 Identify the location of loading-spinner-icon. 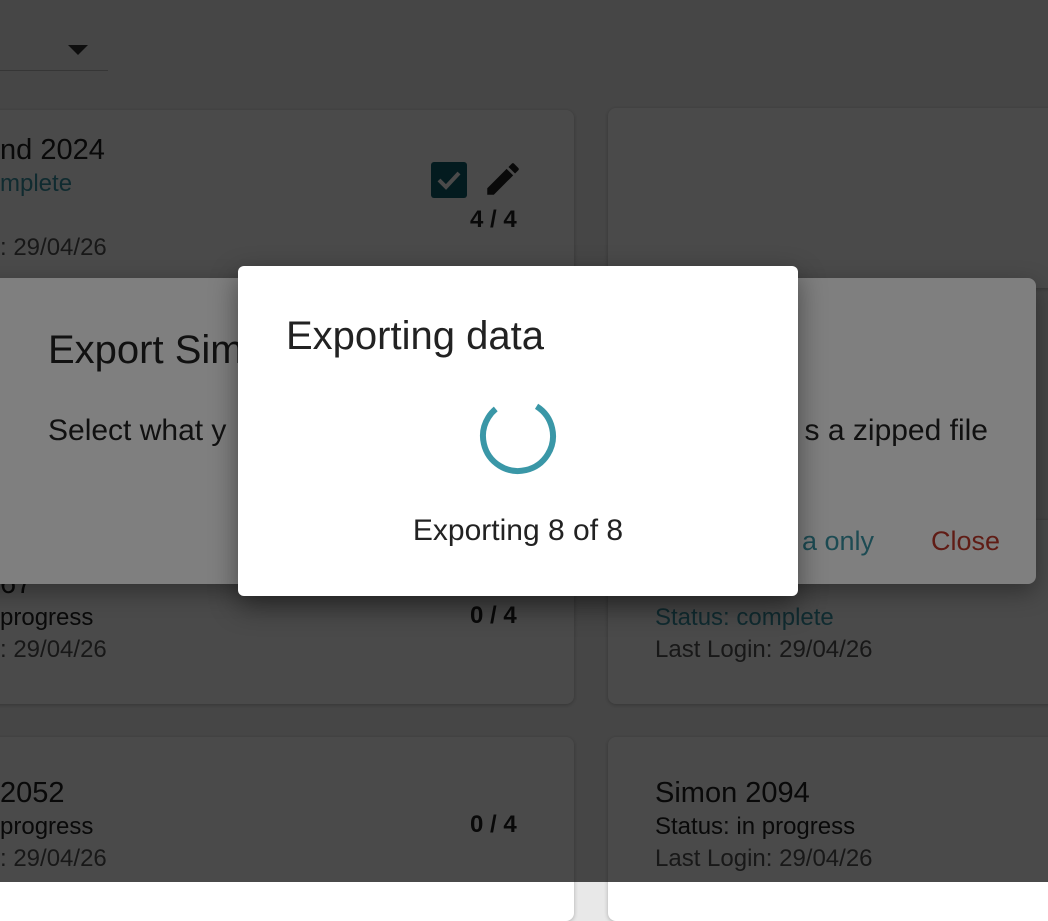
(518, 436).